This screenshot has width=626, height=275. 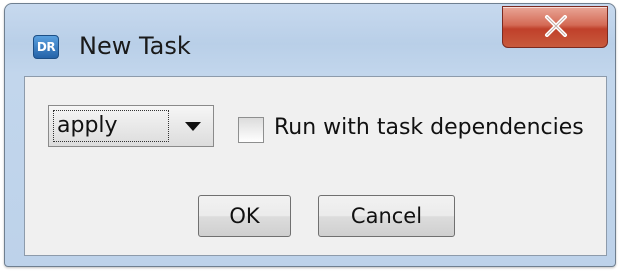 What do you see at coordinates (111, 126) in the screenshot?
I see `task-select-value: apply` at bounding box center [111, 126].